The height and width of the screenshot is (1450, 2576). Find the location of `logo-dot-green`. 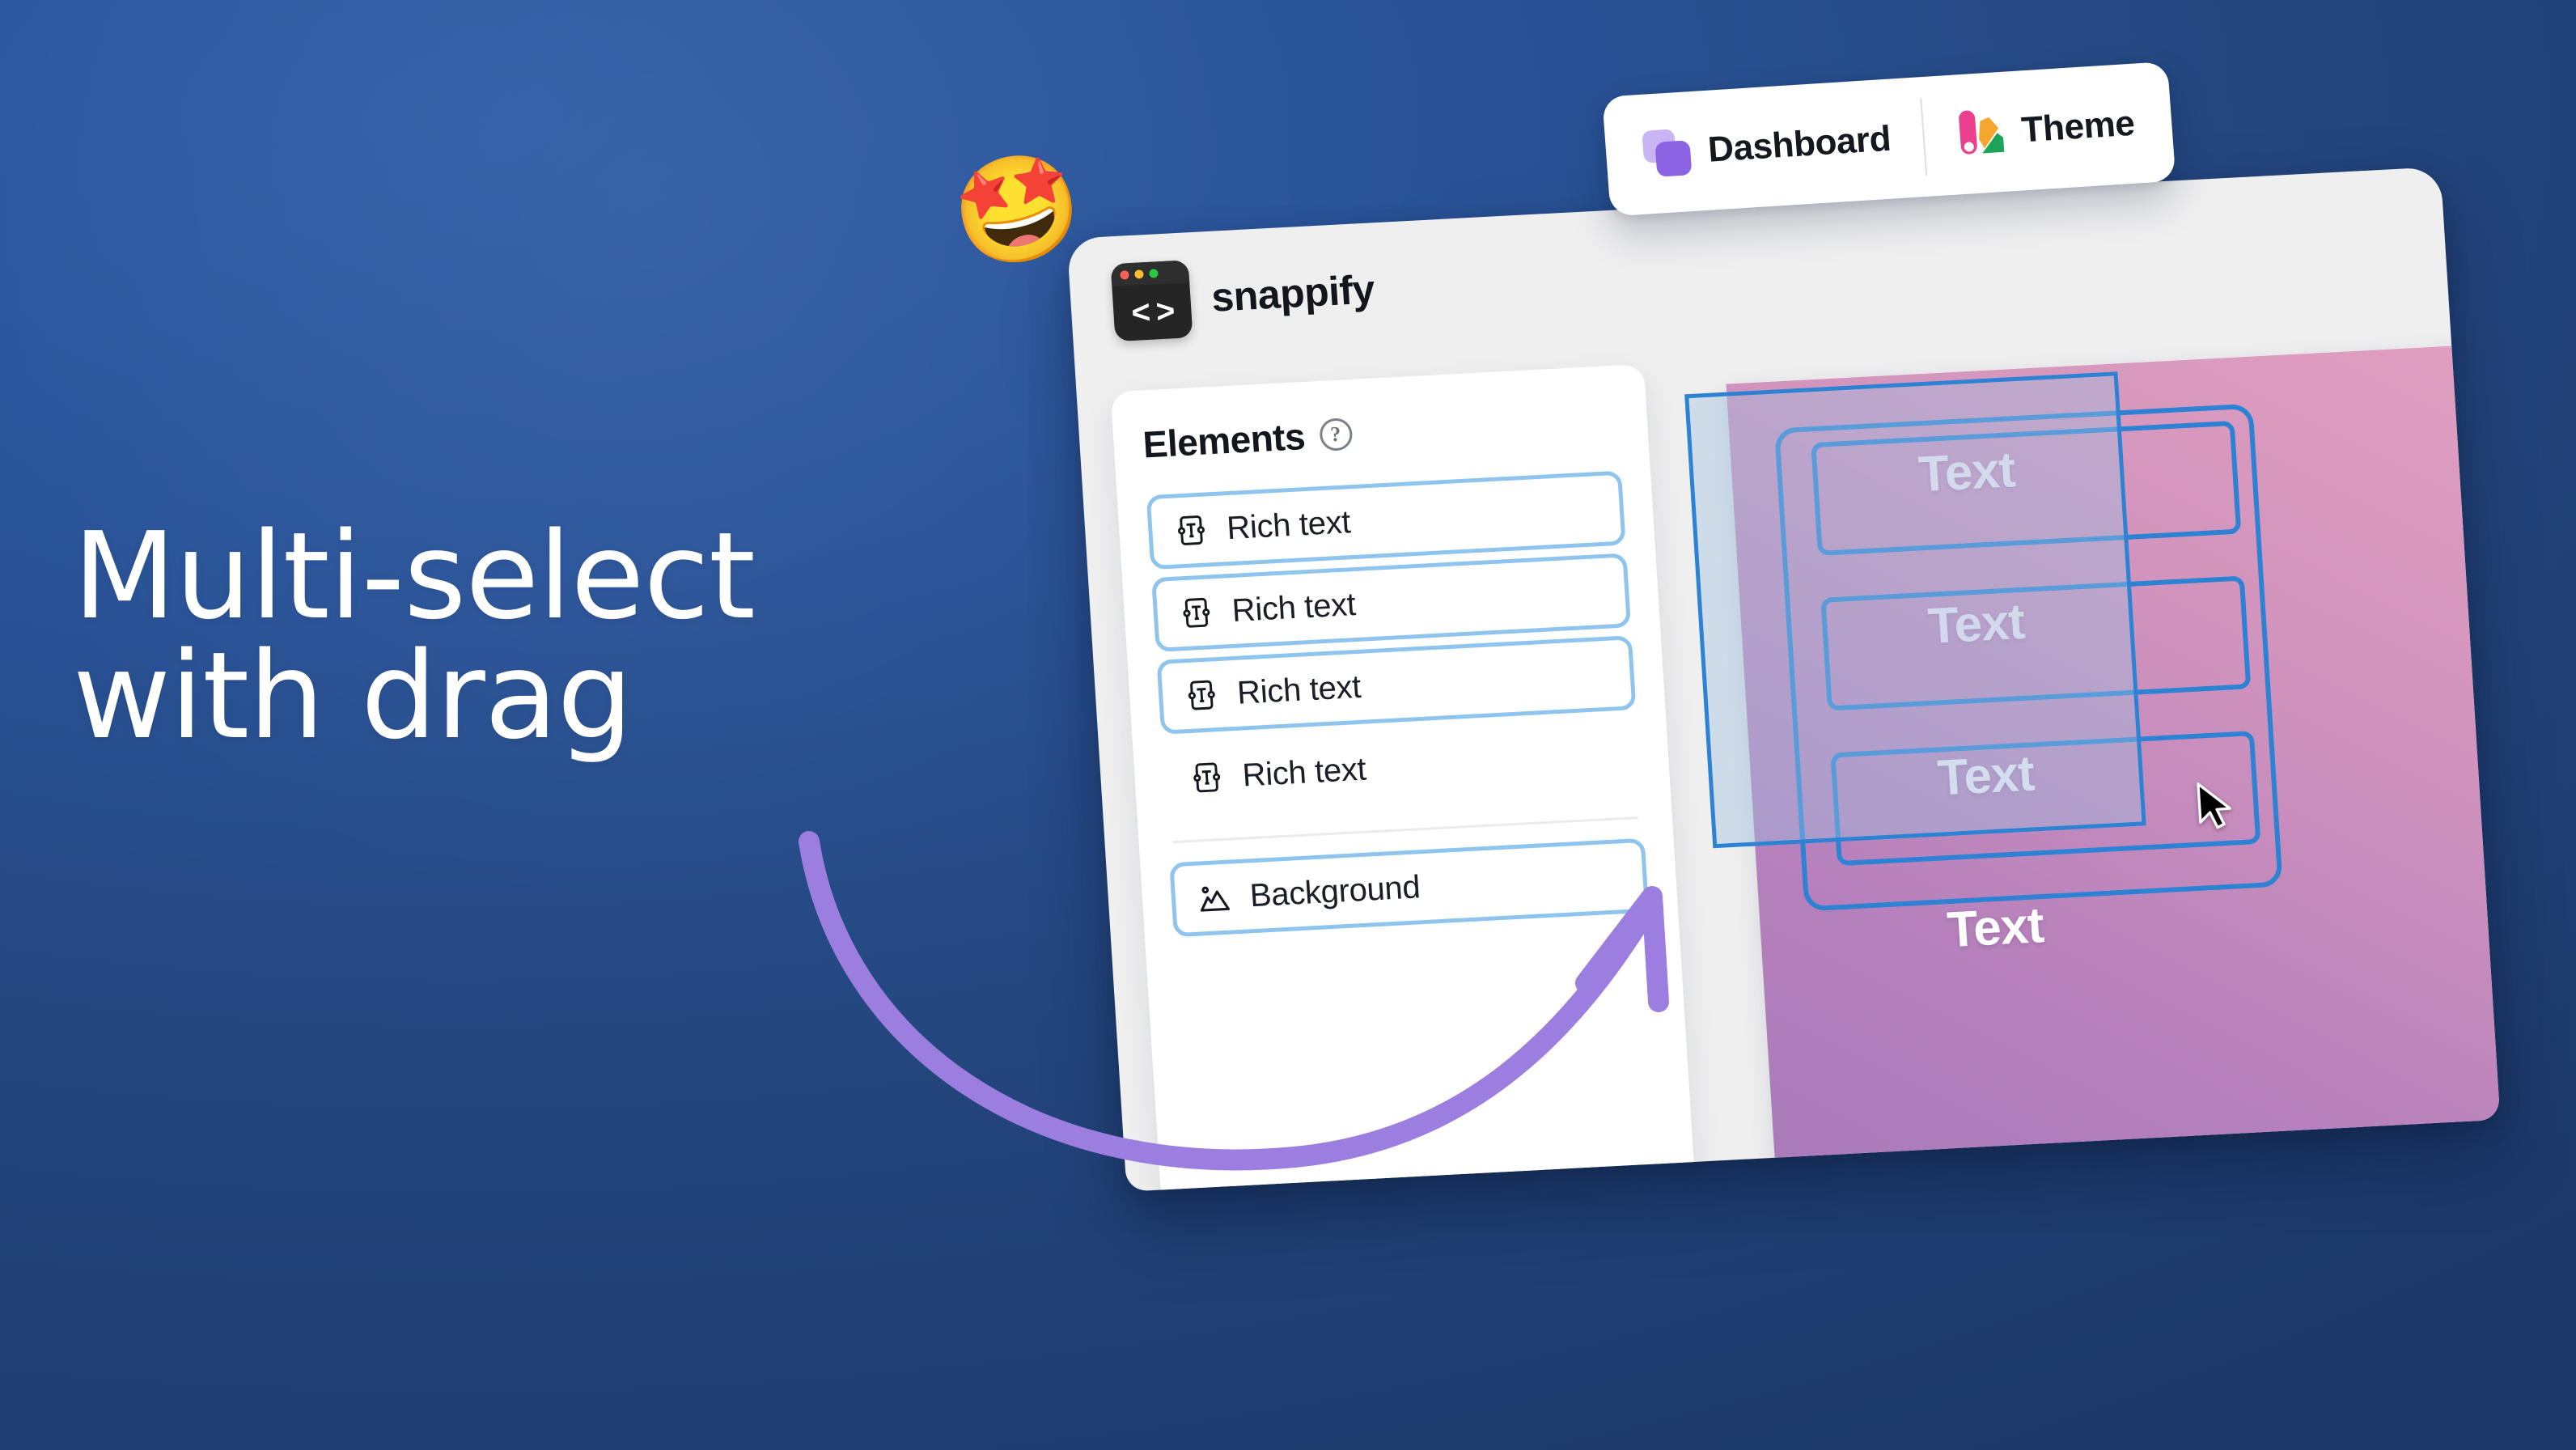

logo-dot-green is located at coordinates (1154, 273).